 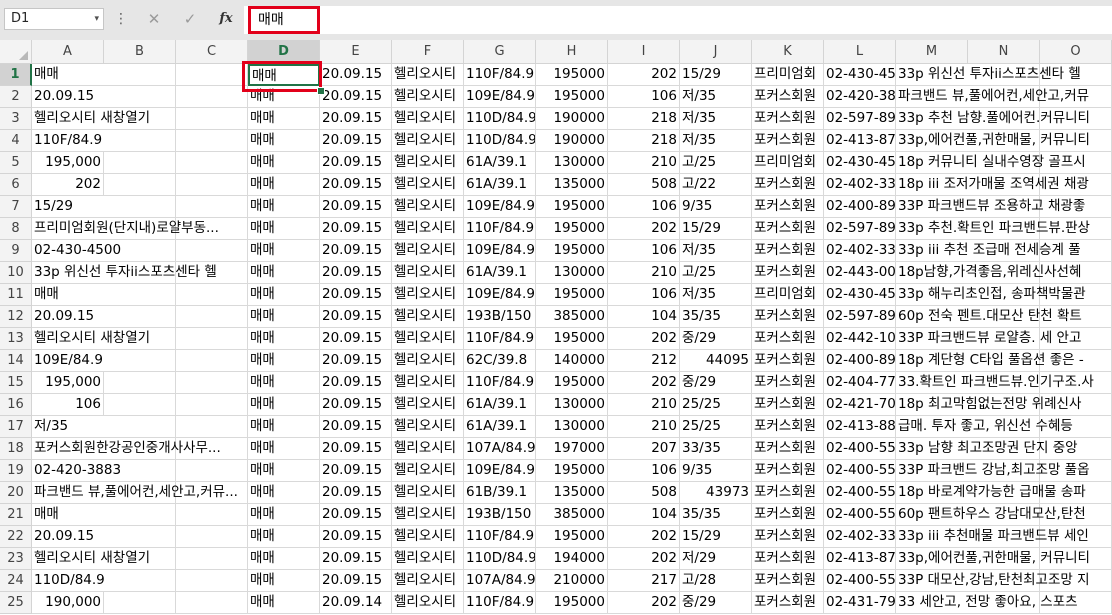 What do you see at coordinates (428, 361) in the screenshot?
I see `cell-f14: 헬리오시티` at bounding box center [428, 361].